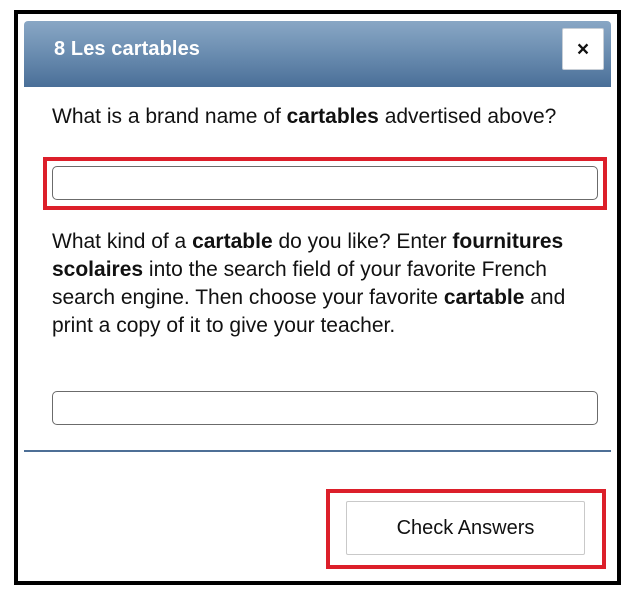 The width and height of the screenshot is (631, 595). I want to click on close-button: ×, so click(583, 49).